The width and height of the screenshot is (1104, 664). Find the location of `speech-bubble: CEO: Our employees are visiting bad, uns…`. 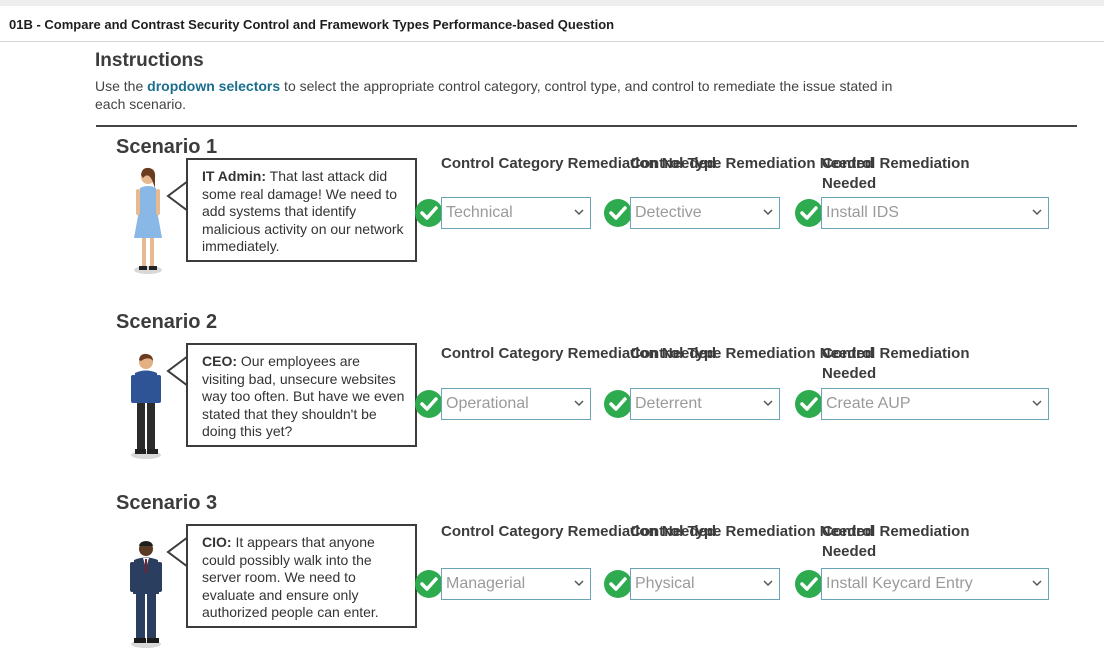

speech-bubble: CEO: Our employees are visiting bad, uns… is located at coordinates (301, 395).